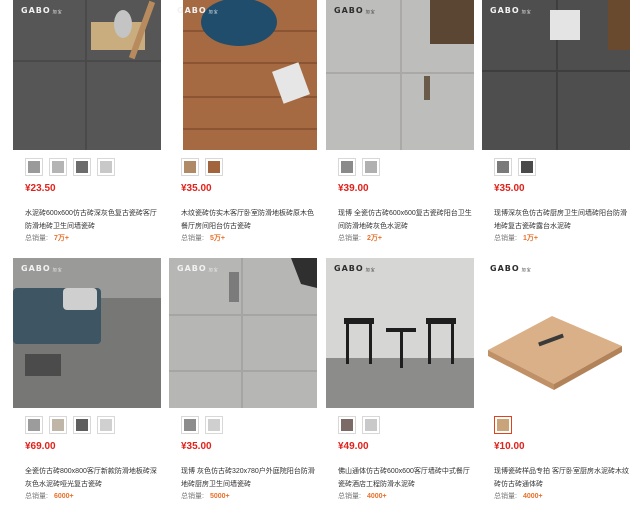  I want to click on product-price: ¥39.00, so click(353, 188).